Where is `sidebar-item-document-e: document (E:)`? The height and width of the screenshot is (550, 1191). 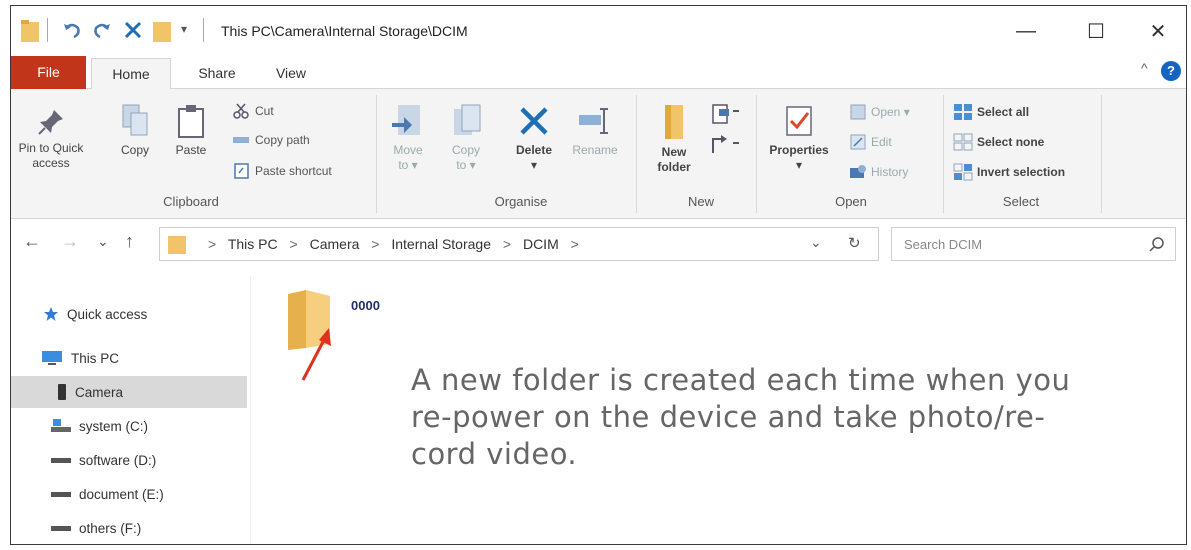
sidebar-item-document-e: document (E:) is located at coordinates (129, 494).